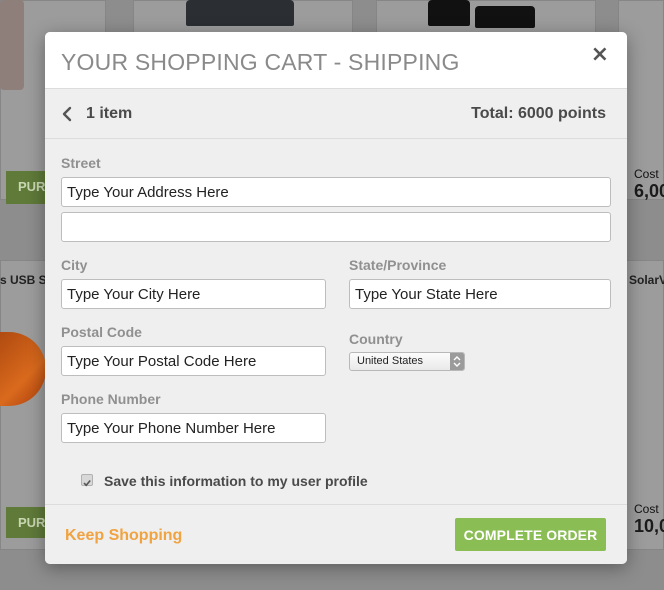  Describe the element at coordinates (23, 280) in the screenshot. I see `product-name: s USB S` at that location.